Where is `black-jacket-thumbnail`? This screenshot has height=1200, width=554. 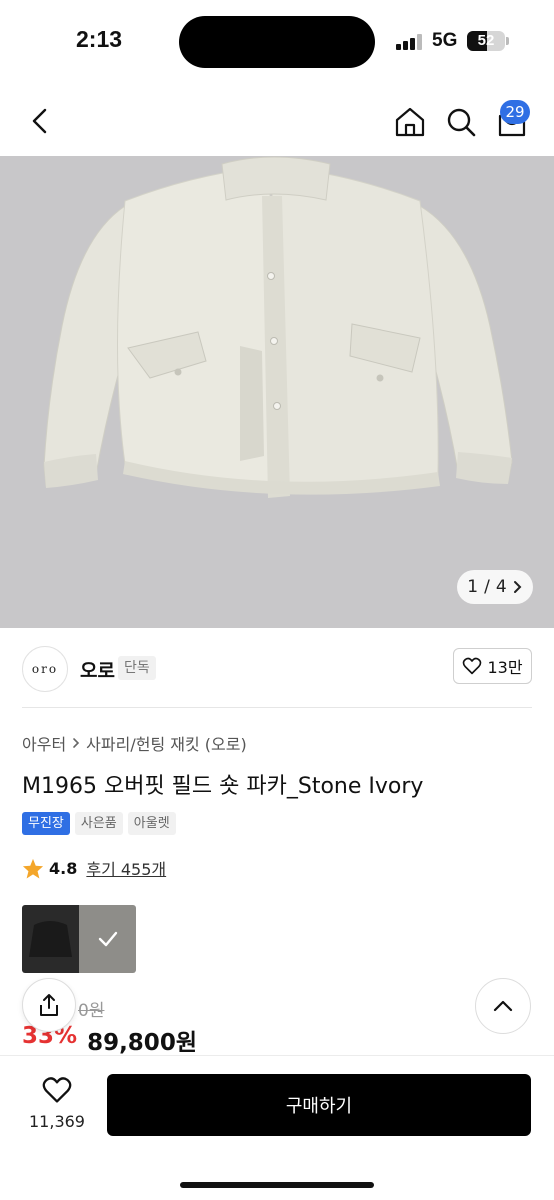
black-jacket-thumbnail is located at coordinates (50, 939).